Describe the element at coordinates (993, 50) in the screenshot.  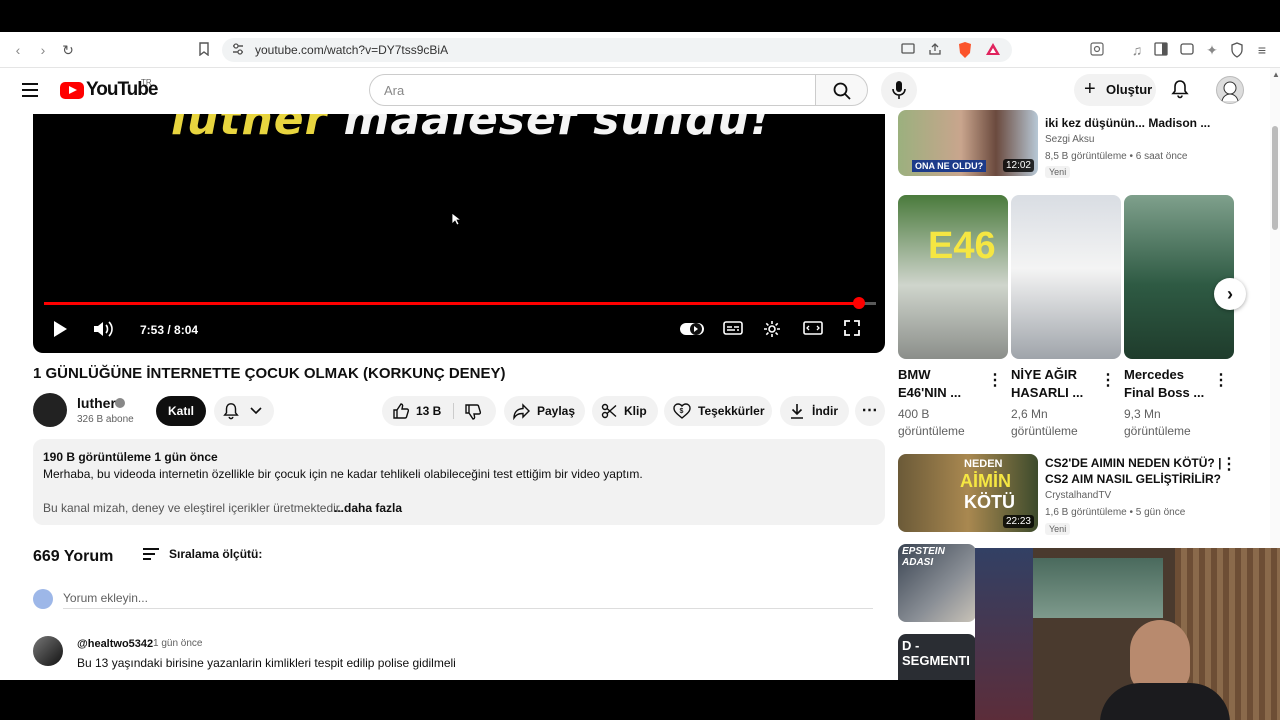
I see `brave-rewards-icon` at that location.